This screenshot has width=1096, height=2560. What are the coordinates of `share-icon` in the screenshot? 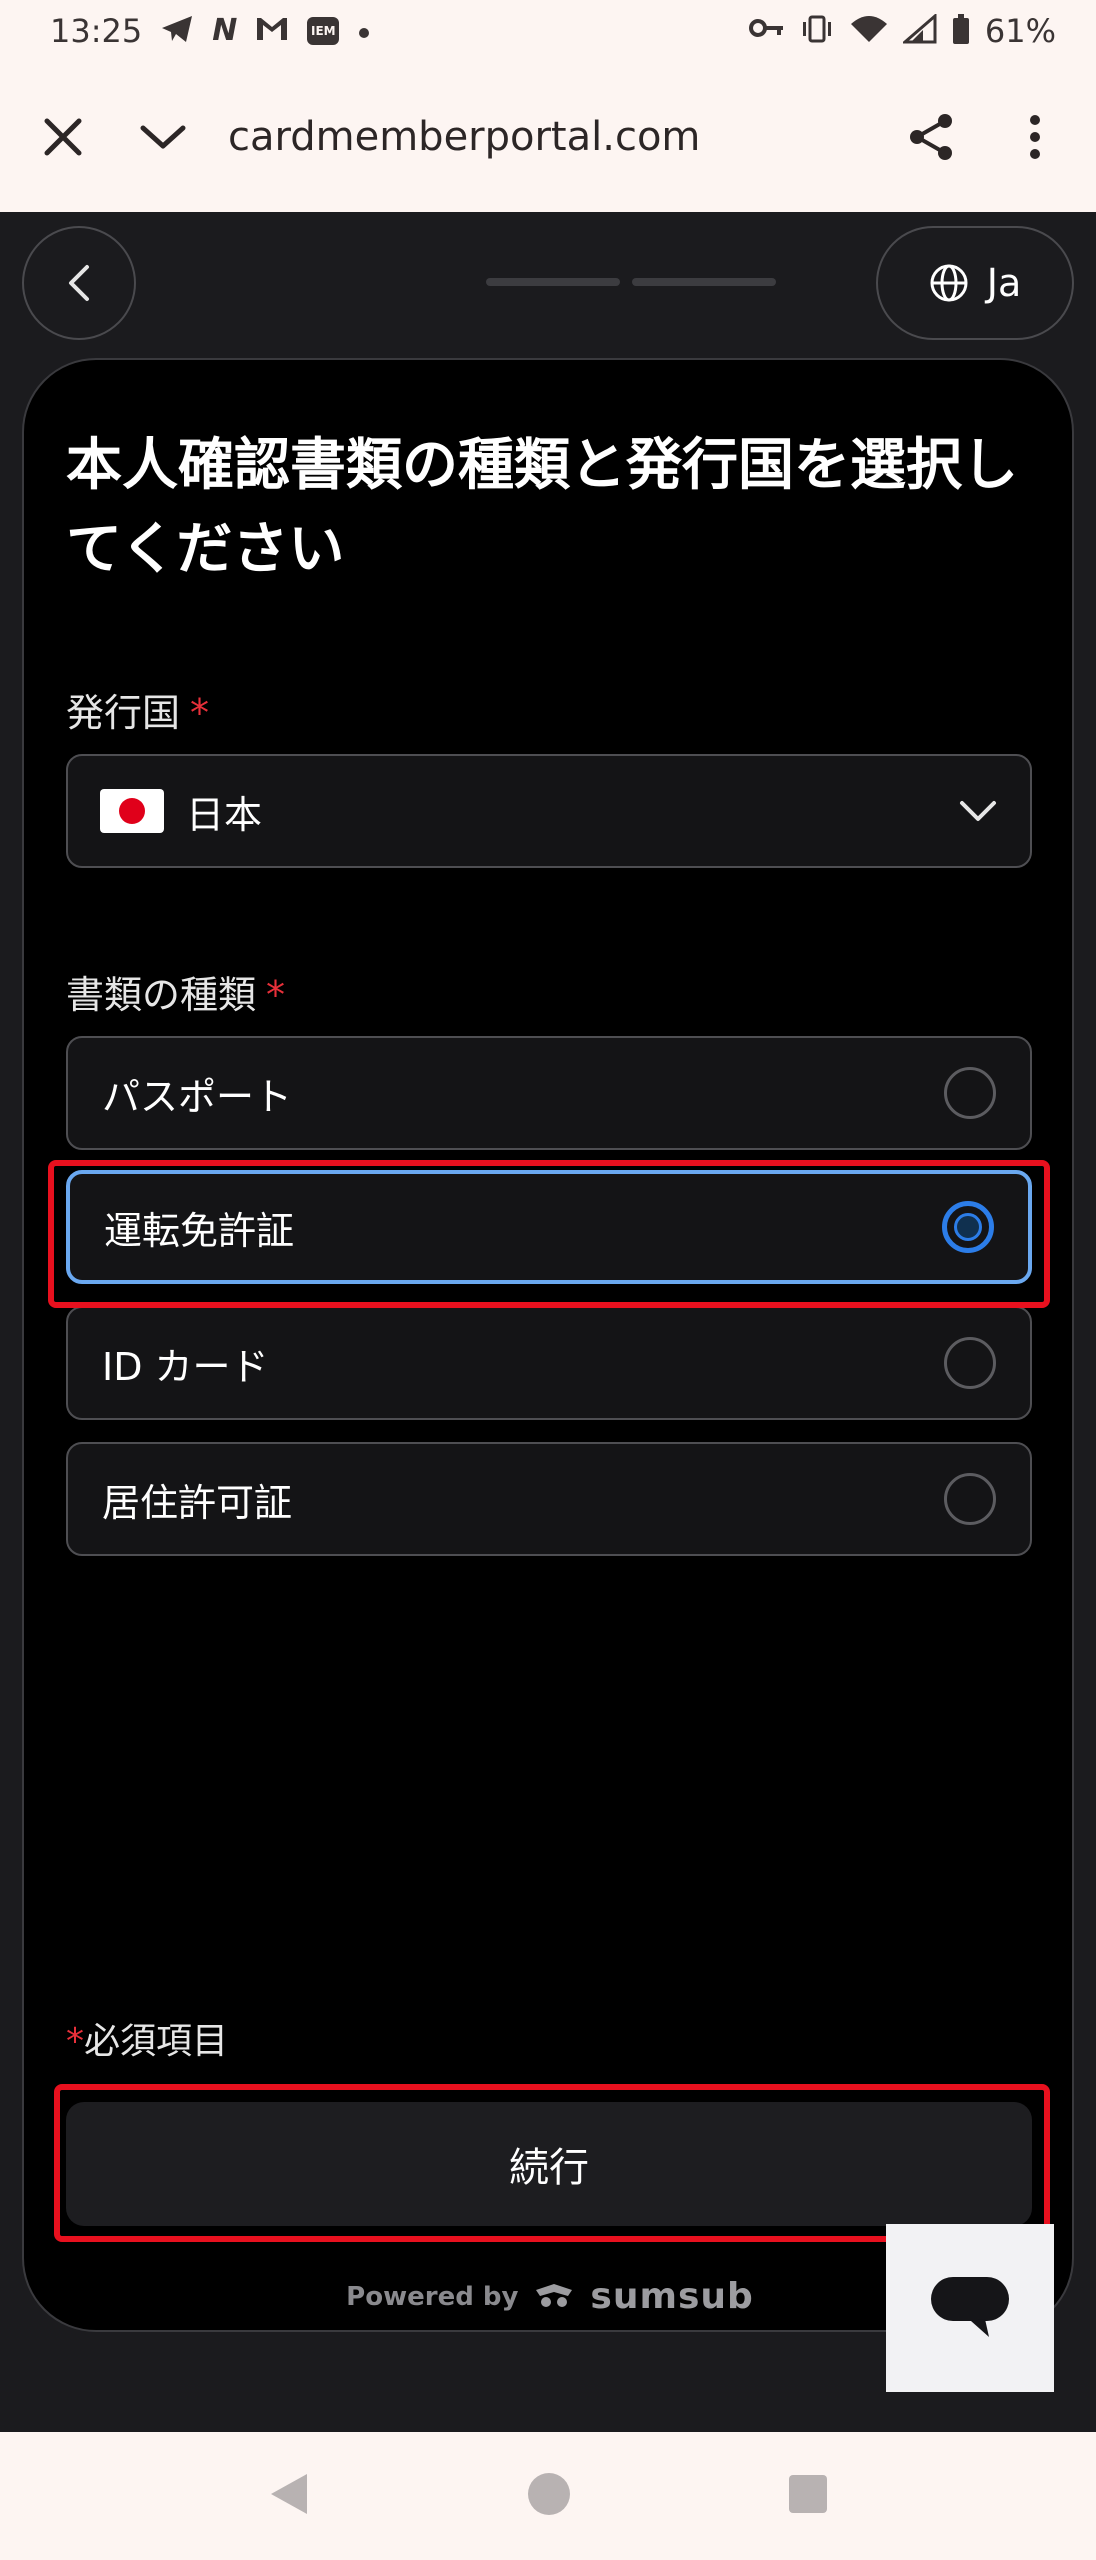 It's located at (931, 137).